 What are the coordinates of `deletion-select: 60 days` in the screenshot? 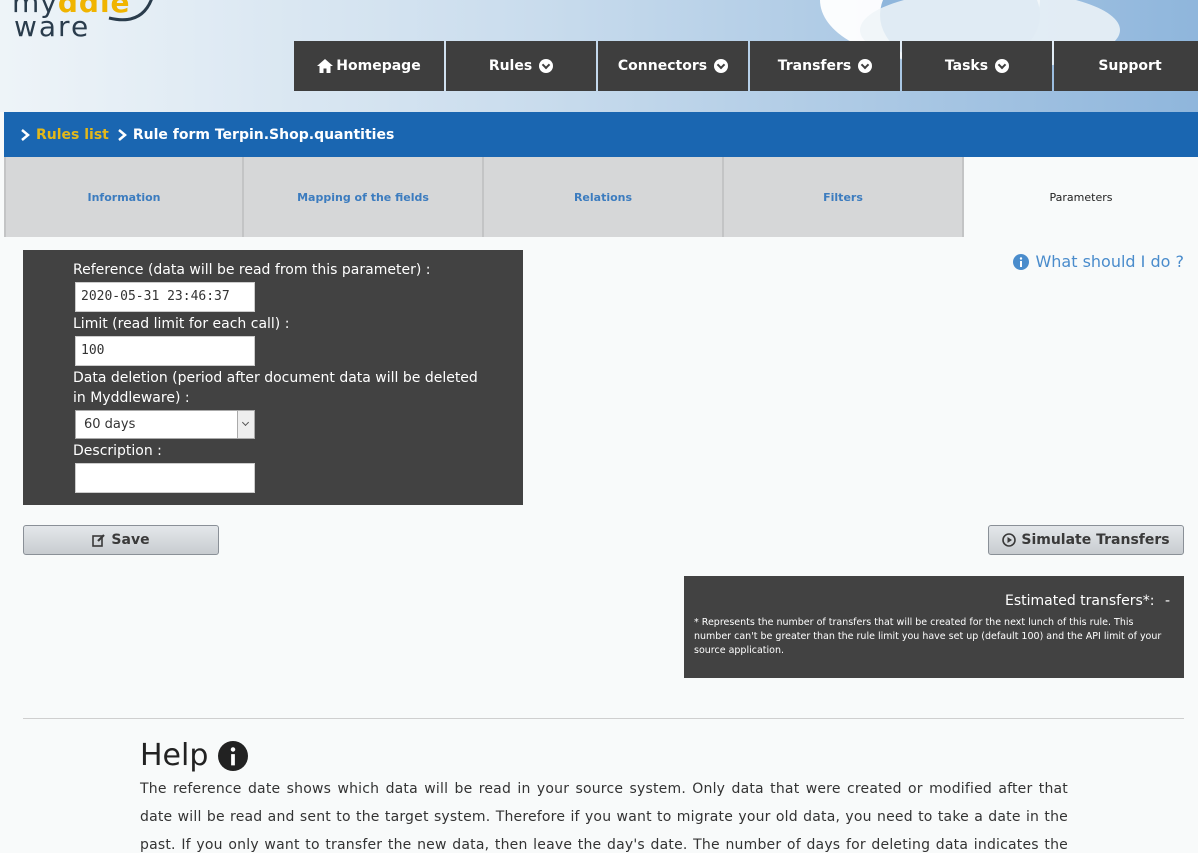 It's located at (165, 424).